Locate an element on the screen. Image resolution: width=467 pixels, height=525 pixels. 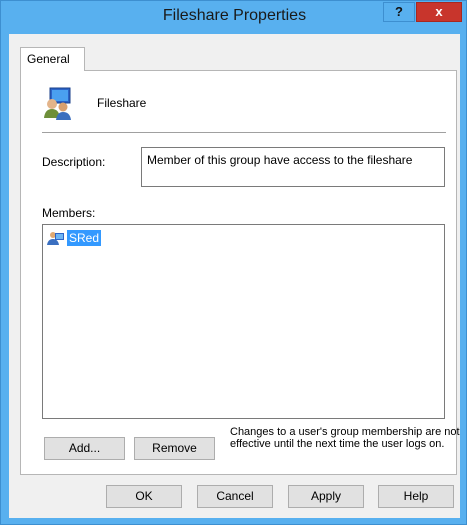
group-users-icon is located at coordinates (58, 104).